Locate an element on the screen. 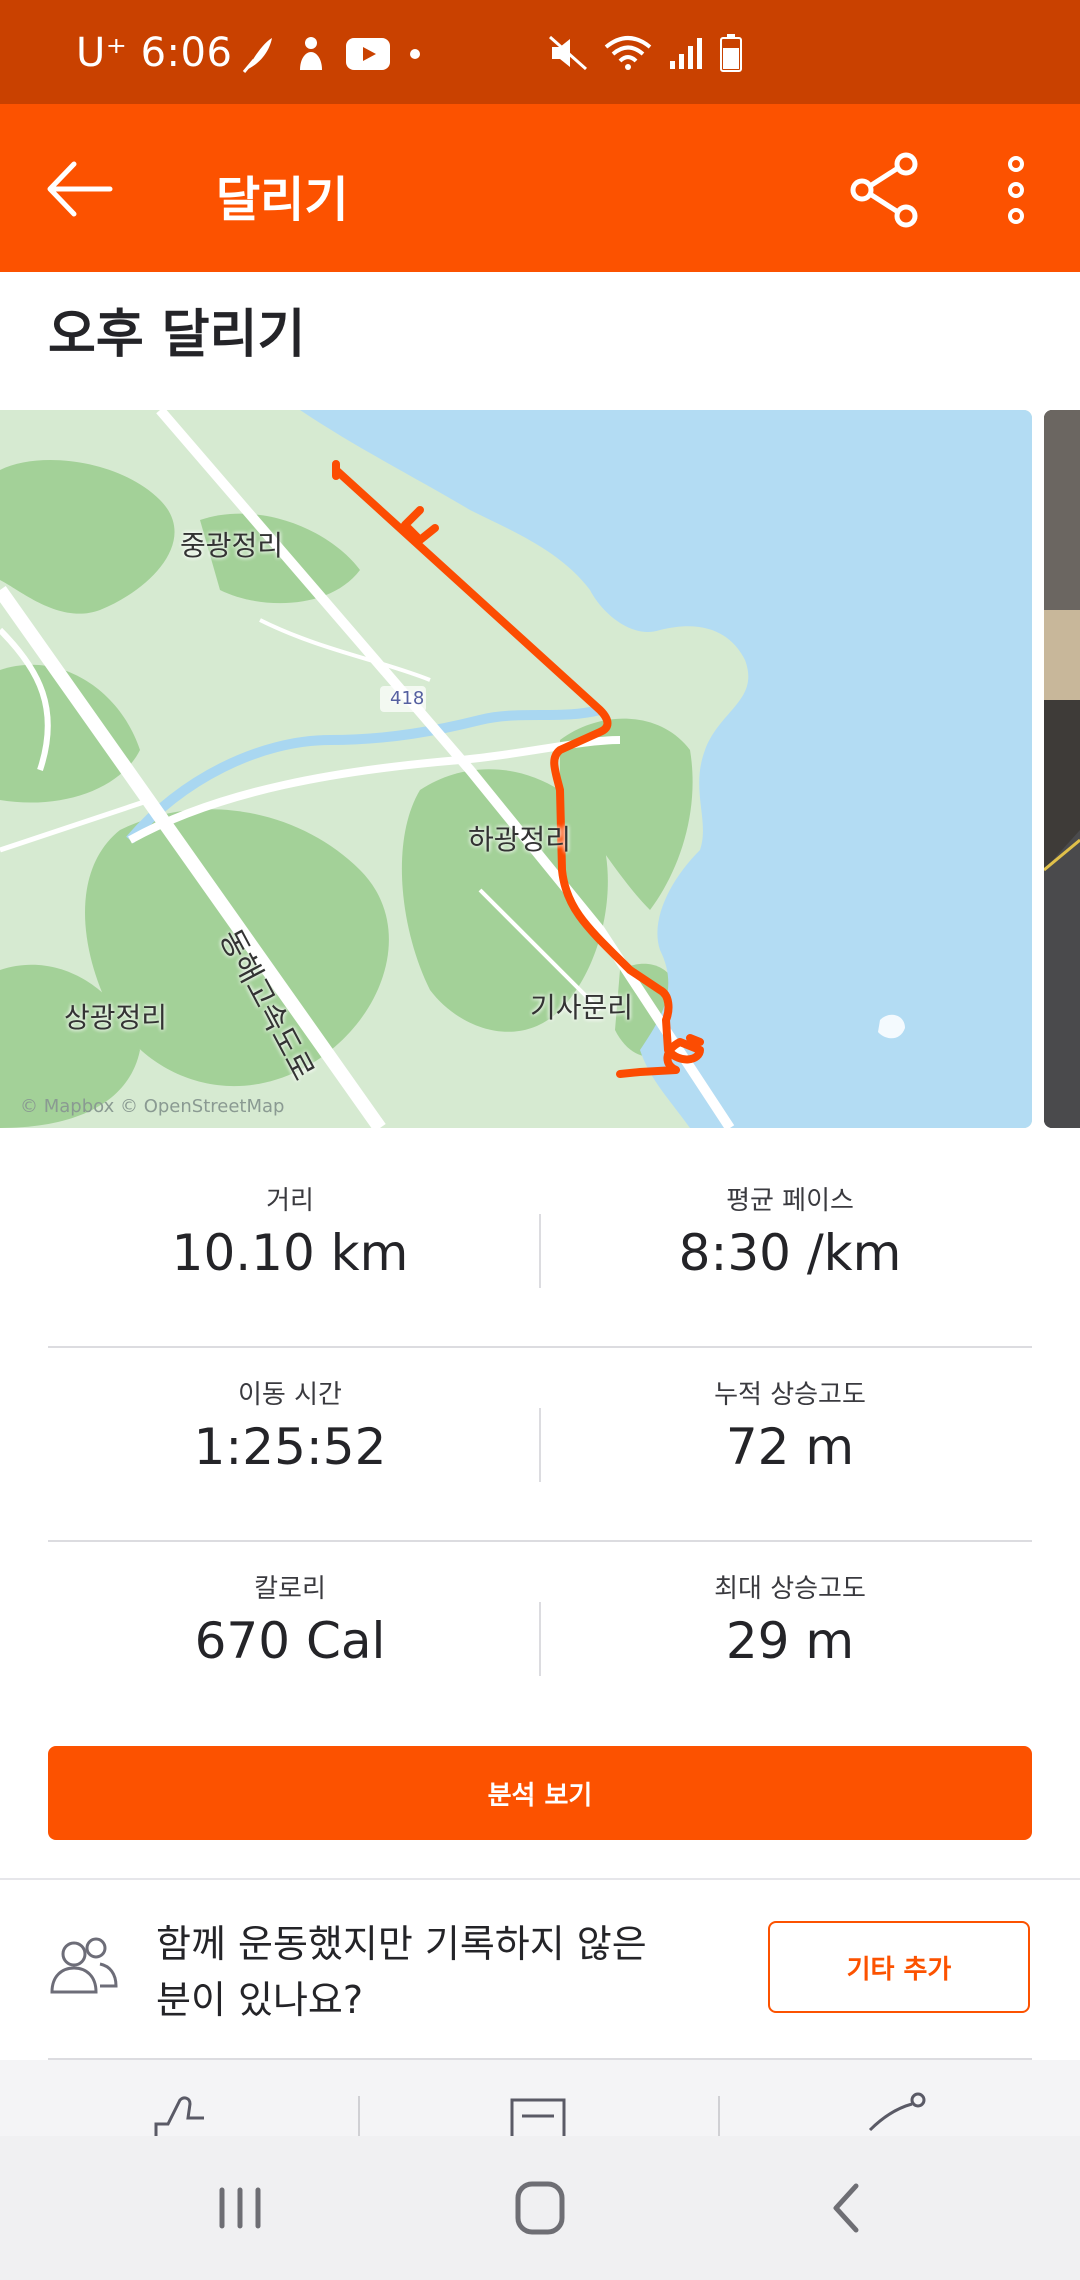 The image size is (1080, 2280). distance-label: 거리 is located at coordinates (290, 1201).